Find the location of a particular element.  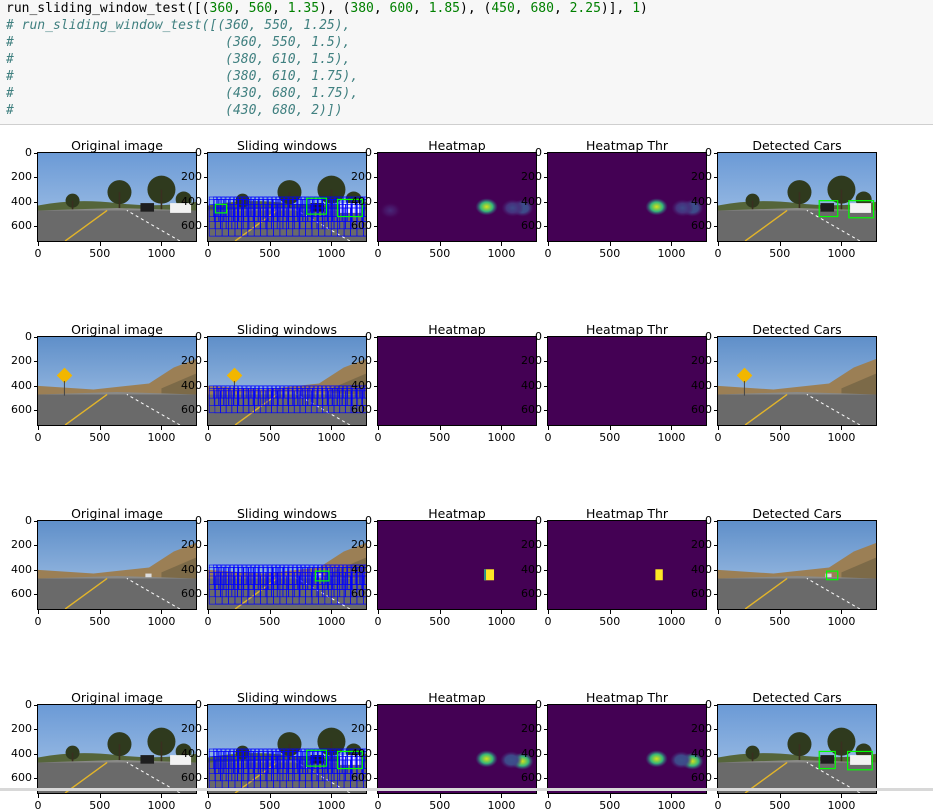

heat-blob-edge is located at coordinates (485, 575).